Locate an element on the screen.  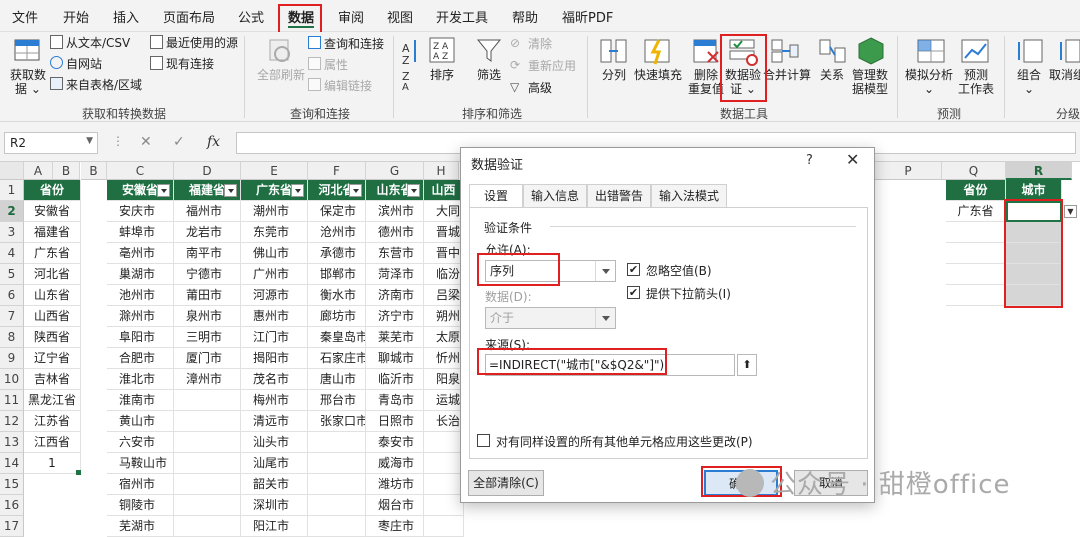
cell-a: 黑龙江省 is located at coordinates (52, 400).